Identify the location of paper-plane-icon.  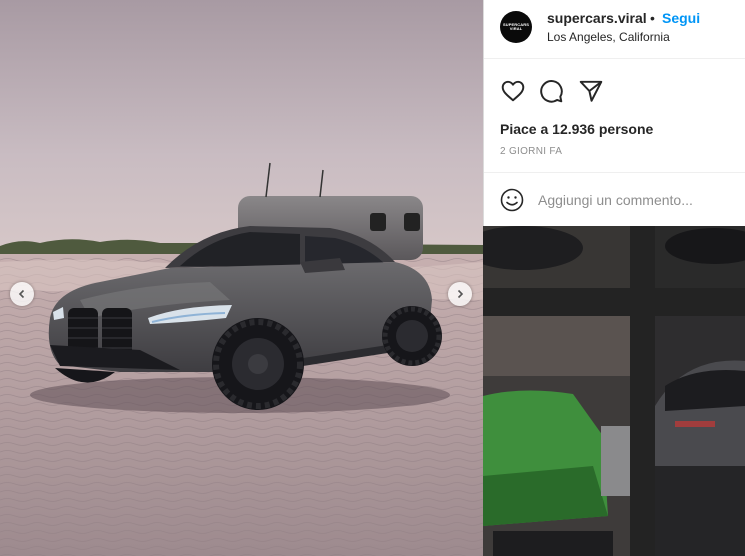
(591, 91).